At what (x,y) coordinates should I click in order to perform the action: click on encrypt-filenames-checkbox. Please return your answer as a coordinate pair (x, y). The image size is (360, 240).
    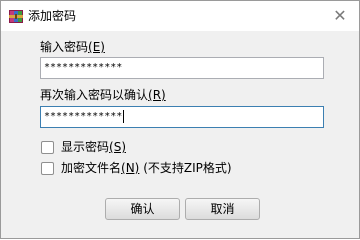
    Looking at the image, I should click on (47, 168).